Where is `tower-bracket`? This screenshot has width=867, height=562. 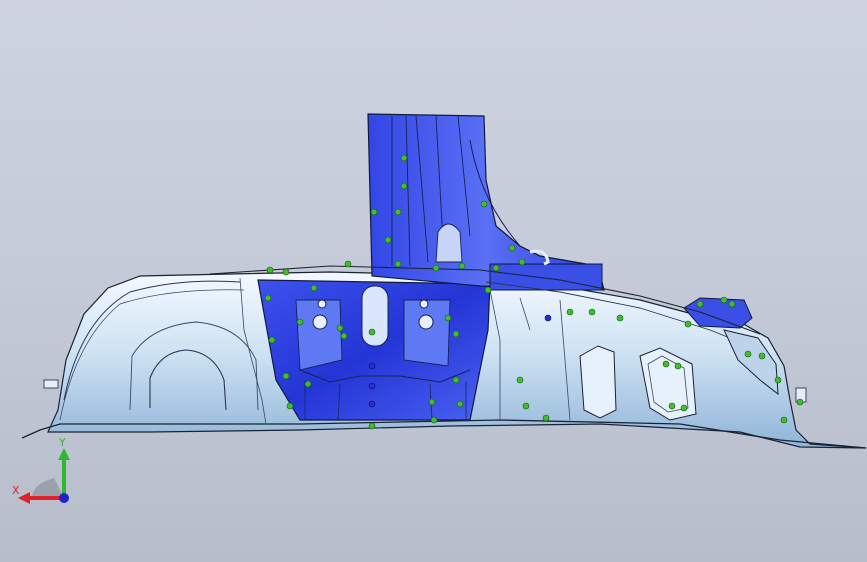 tower-bracket is located at coordinates (449, 243).